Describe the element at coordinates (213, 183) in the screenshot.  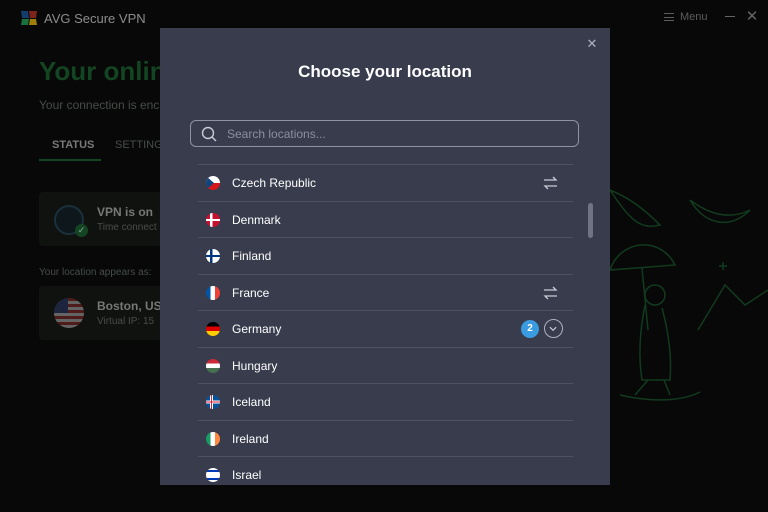
I see `cz-flag-icon` at that location.